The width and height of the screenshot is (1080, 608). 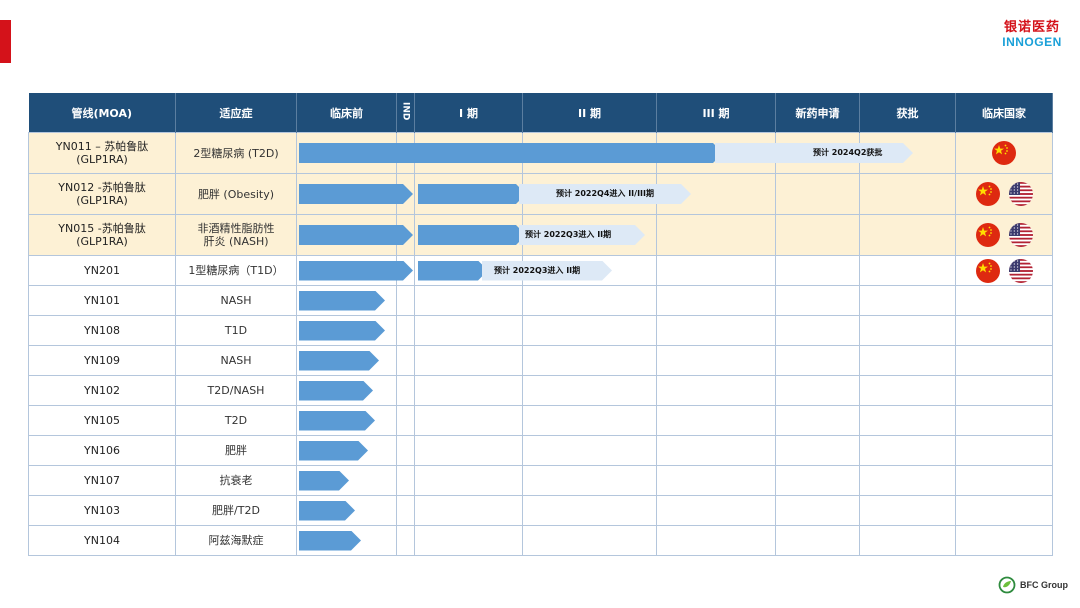 I want to click on drug-code-cell: YN109, so click(x=102, y=360).